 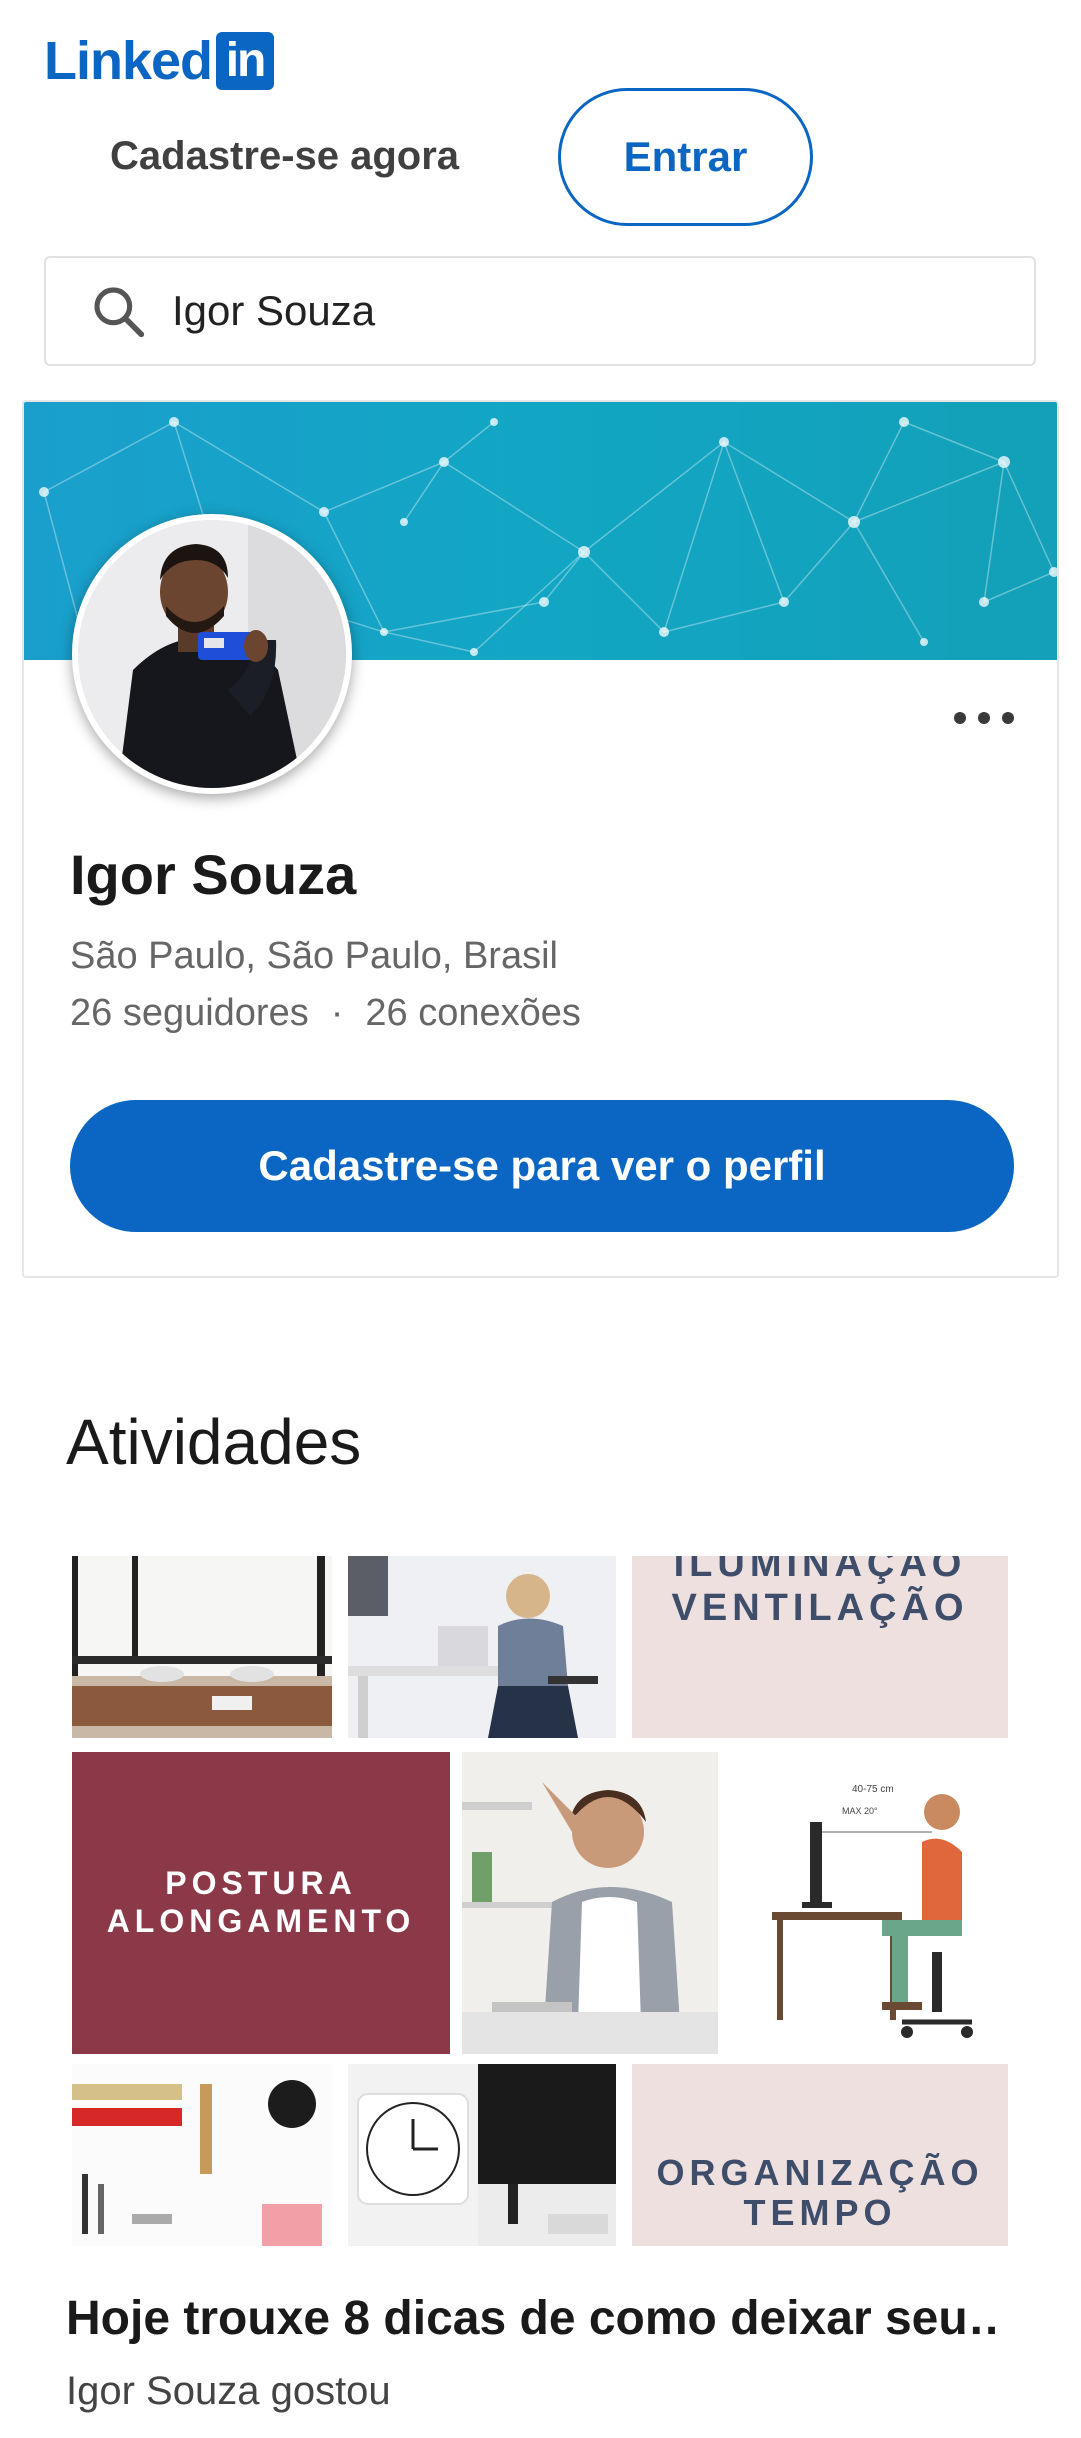 I want to click on more-options-button, so click(x=984, y=718).